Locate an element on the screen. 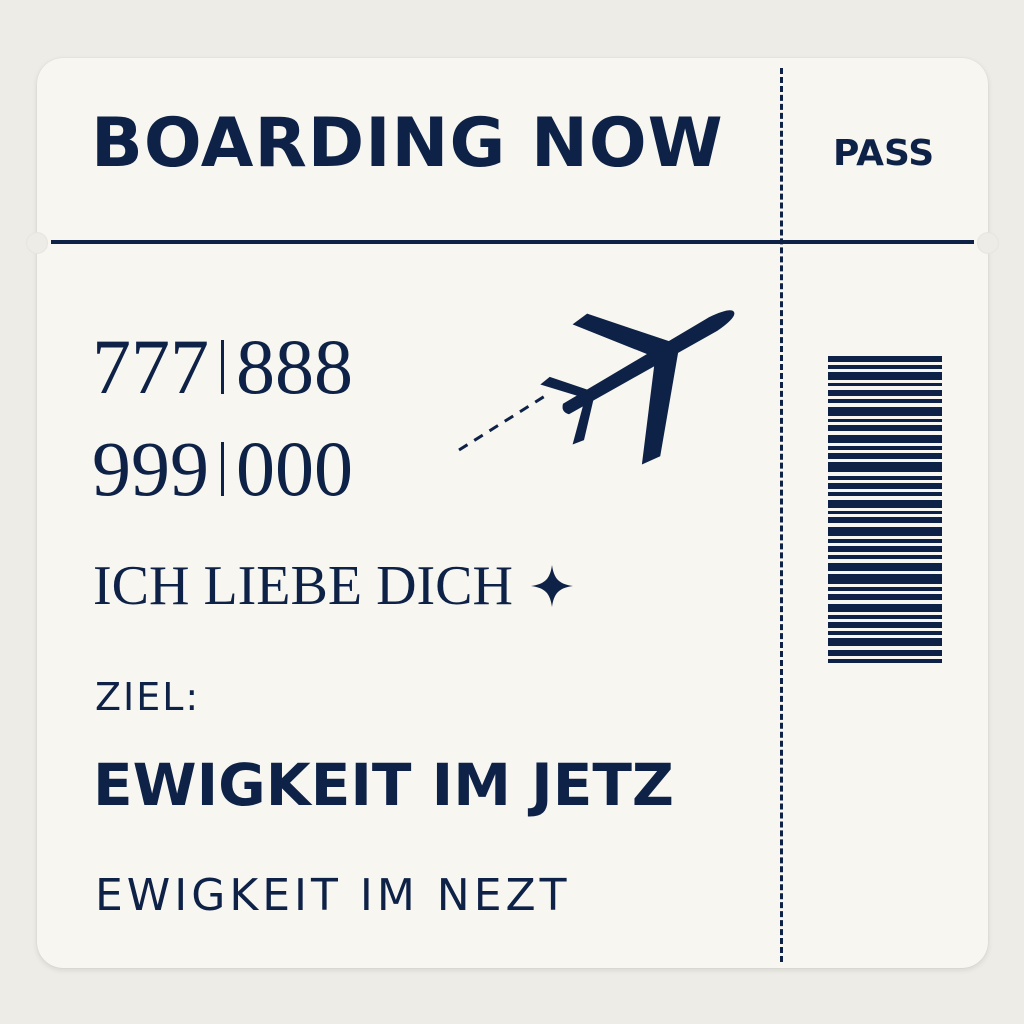 The width and height of the screenshot is (1024, 1024). ticket-title: BOARDING NOW is located at coordinates (407, 143).